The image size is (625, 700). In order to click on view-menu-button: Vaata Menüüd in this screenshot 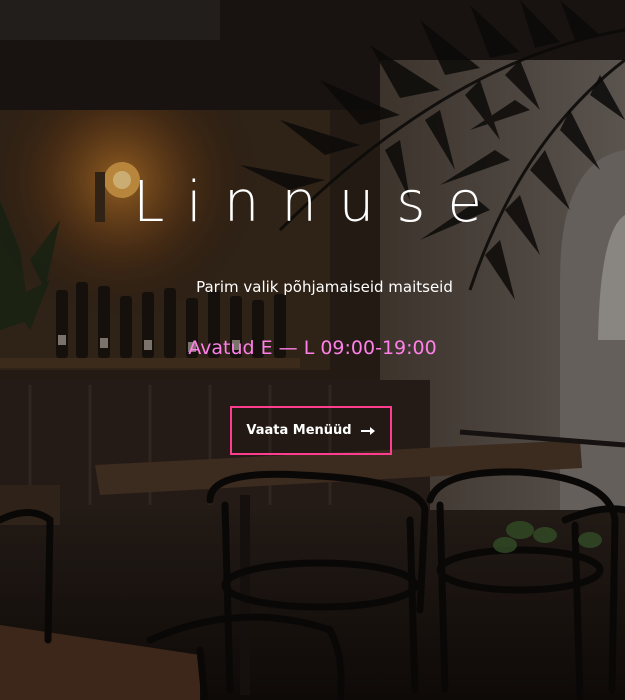, I will do `click(311, 430)`.